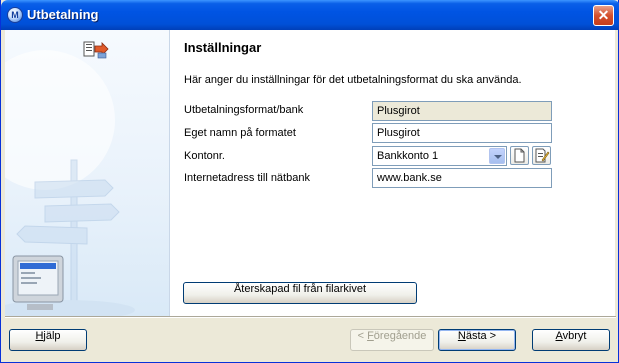  What do you see at coordinates (462, 111) in the screenshot?
I see `format-field: Plusgirot` at bounding box center [462, 111].